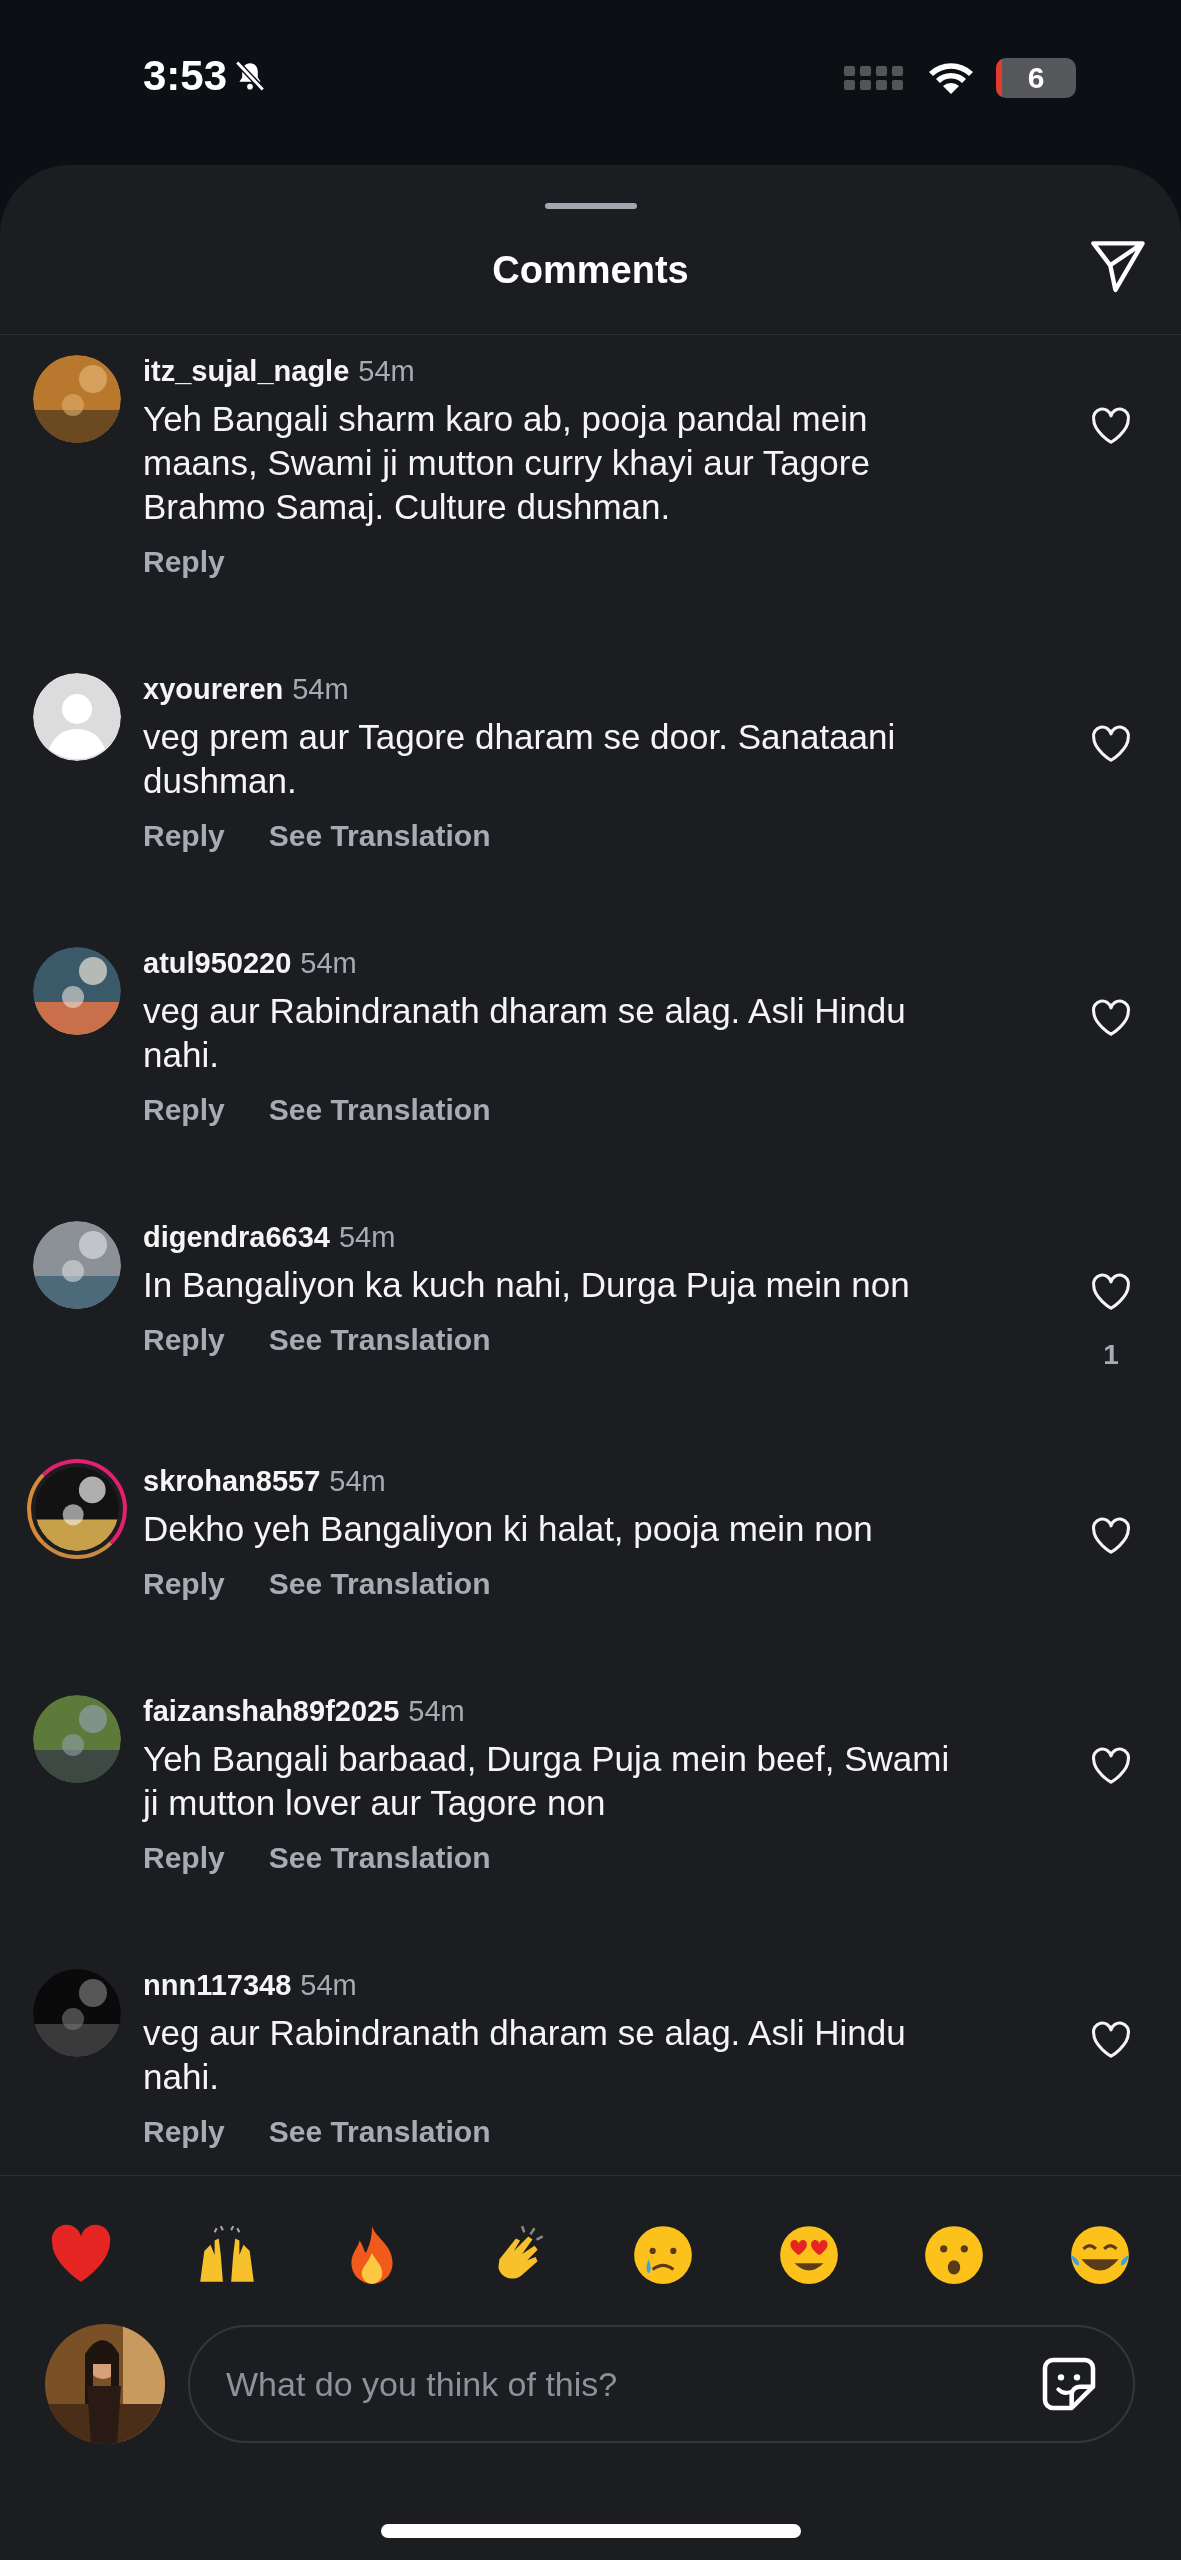 The width and height of the screenshot is (1181, 2560). What do you see at coordinates (271, 1711) in the screenshot?
I see `comment-username: faizanshah89f2025` at bounding box center [271, 1711].